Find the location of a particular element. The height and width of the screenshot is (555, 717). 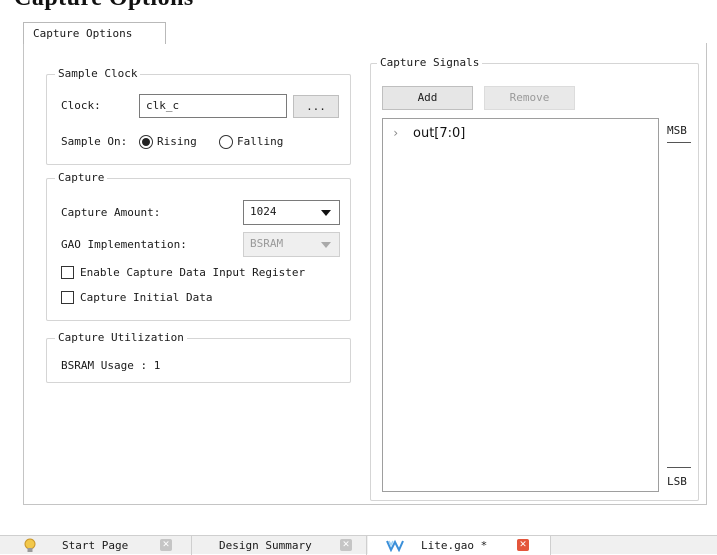

gao-implementation-label: GAO Implementation: is located at coordinates (124, 244).